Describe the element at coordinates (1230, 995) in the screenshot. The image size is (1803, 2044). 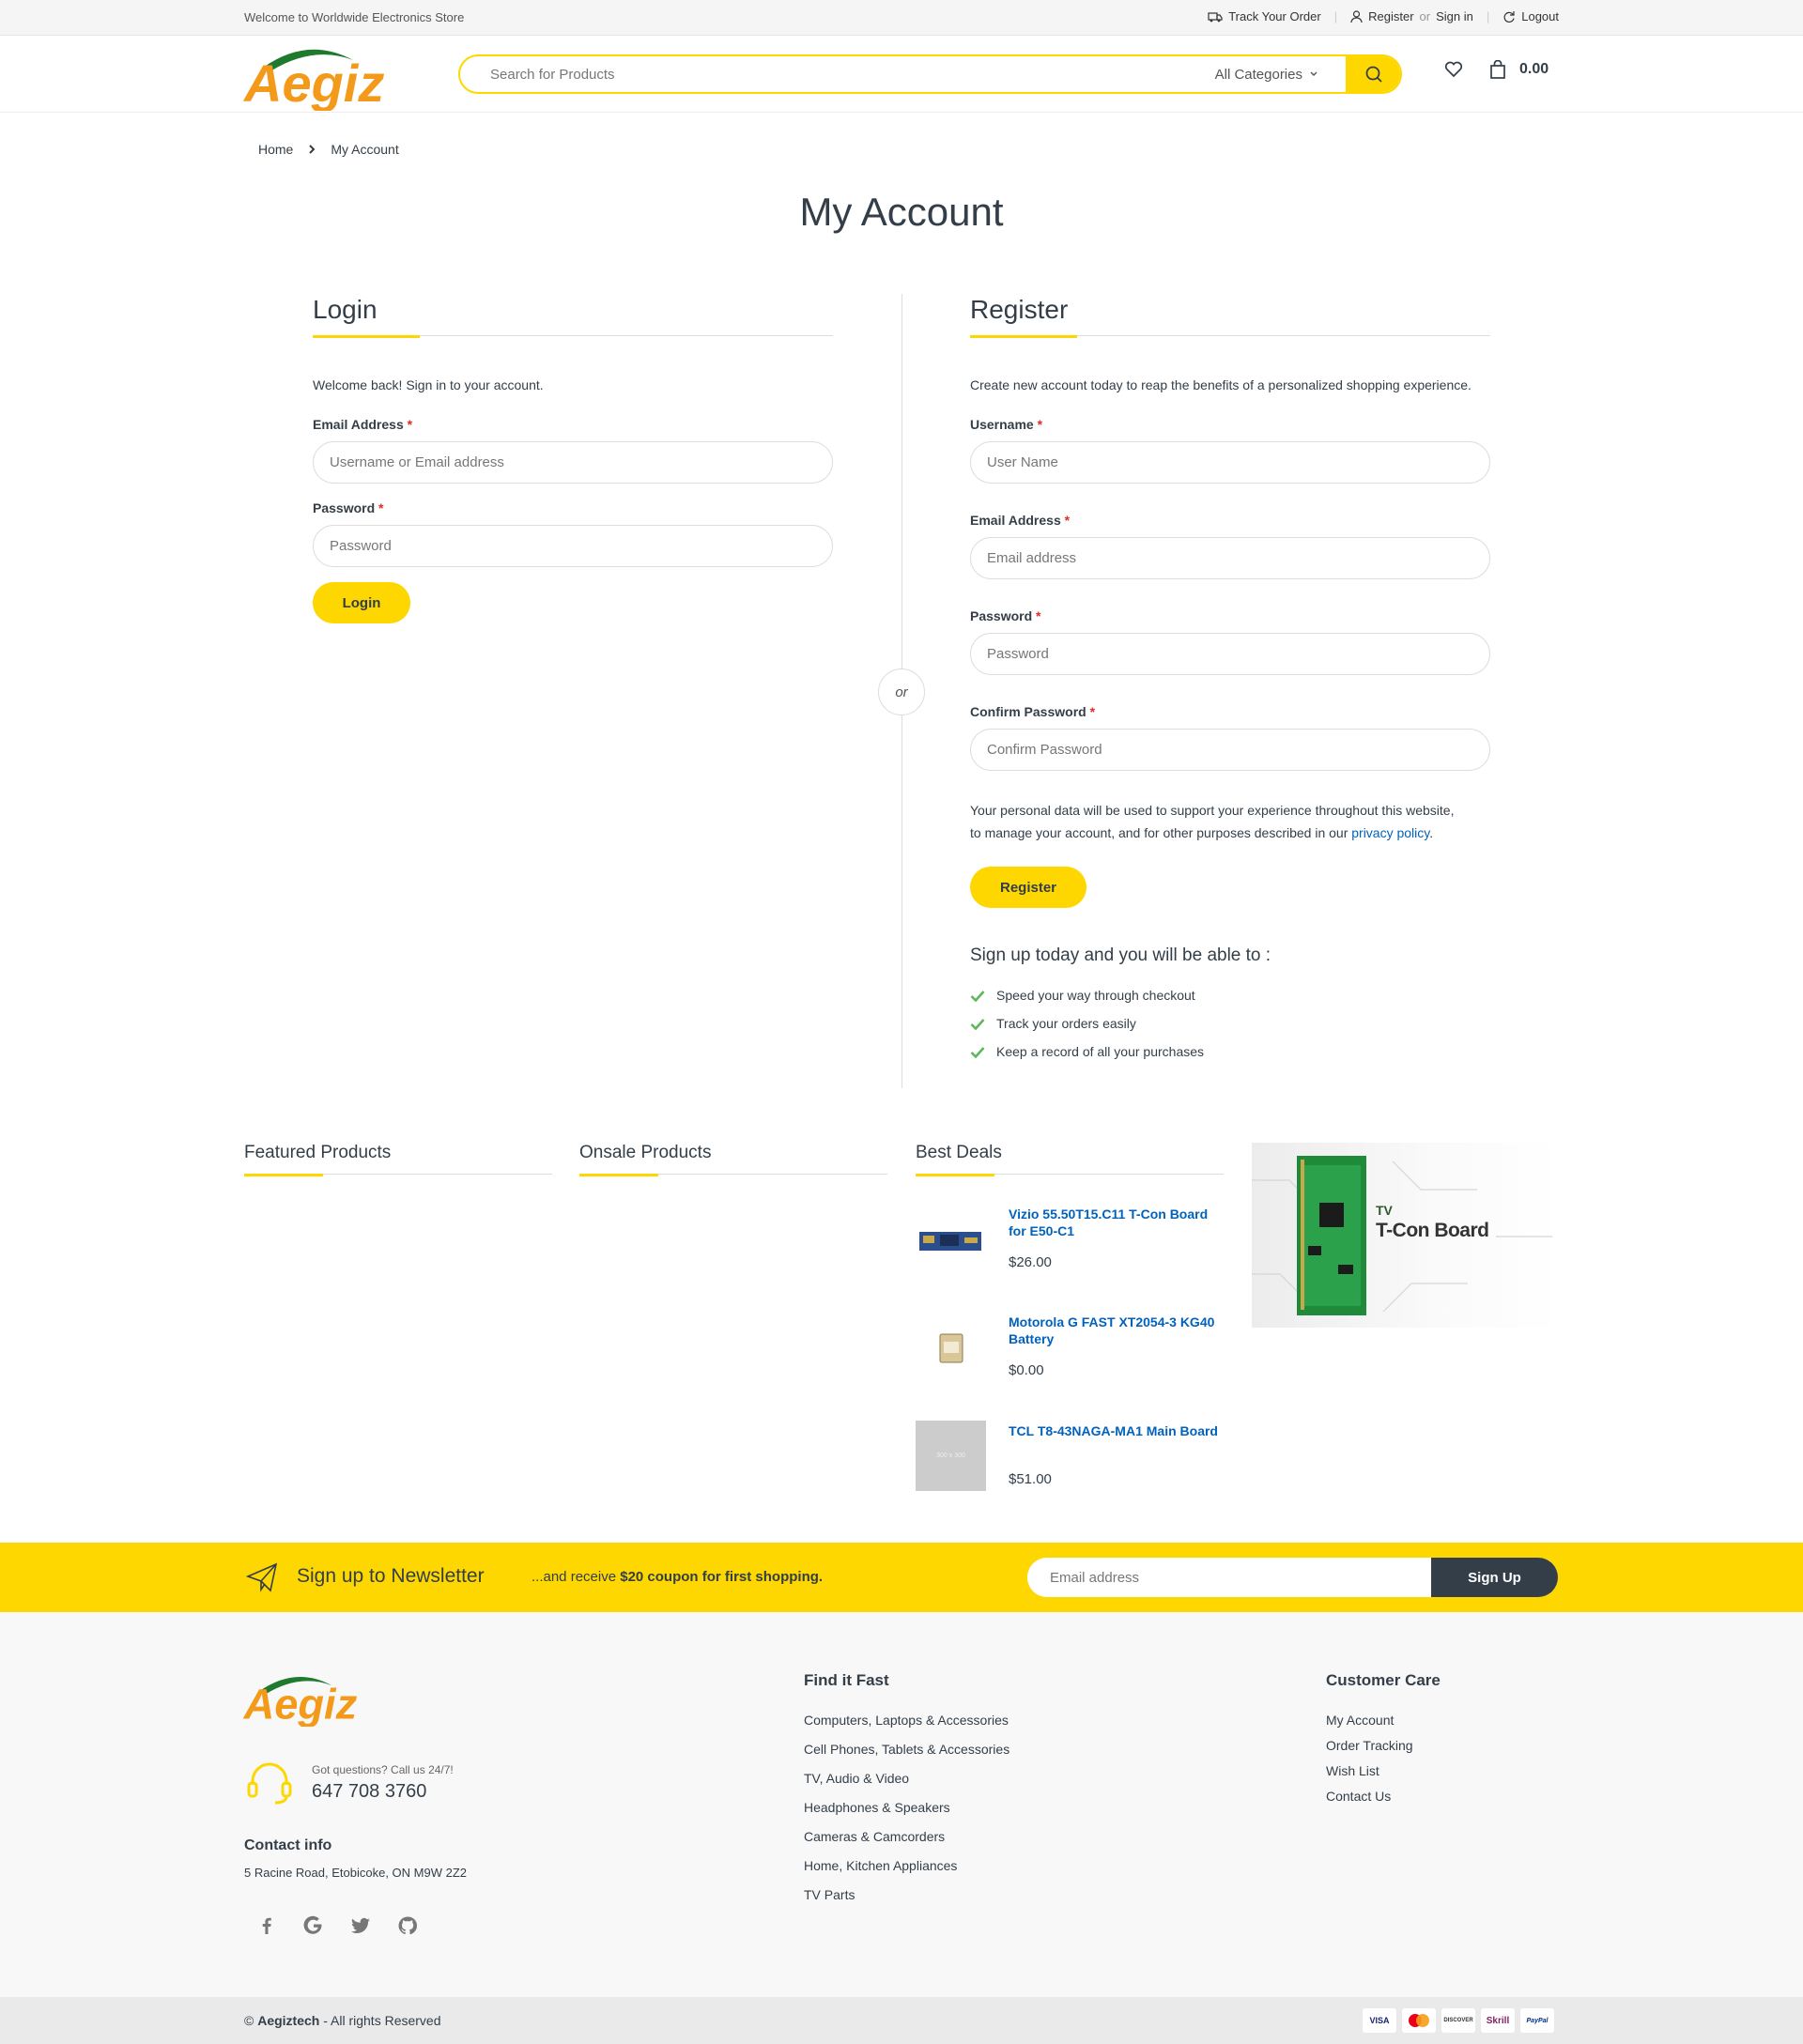
I see `benefit-item: Speed your way through checkout` at that location.